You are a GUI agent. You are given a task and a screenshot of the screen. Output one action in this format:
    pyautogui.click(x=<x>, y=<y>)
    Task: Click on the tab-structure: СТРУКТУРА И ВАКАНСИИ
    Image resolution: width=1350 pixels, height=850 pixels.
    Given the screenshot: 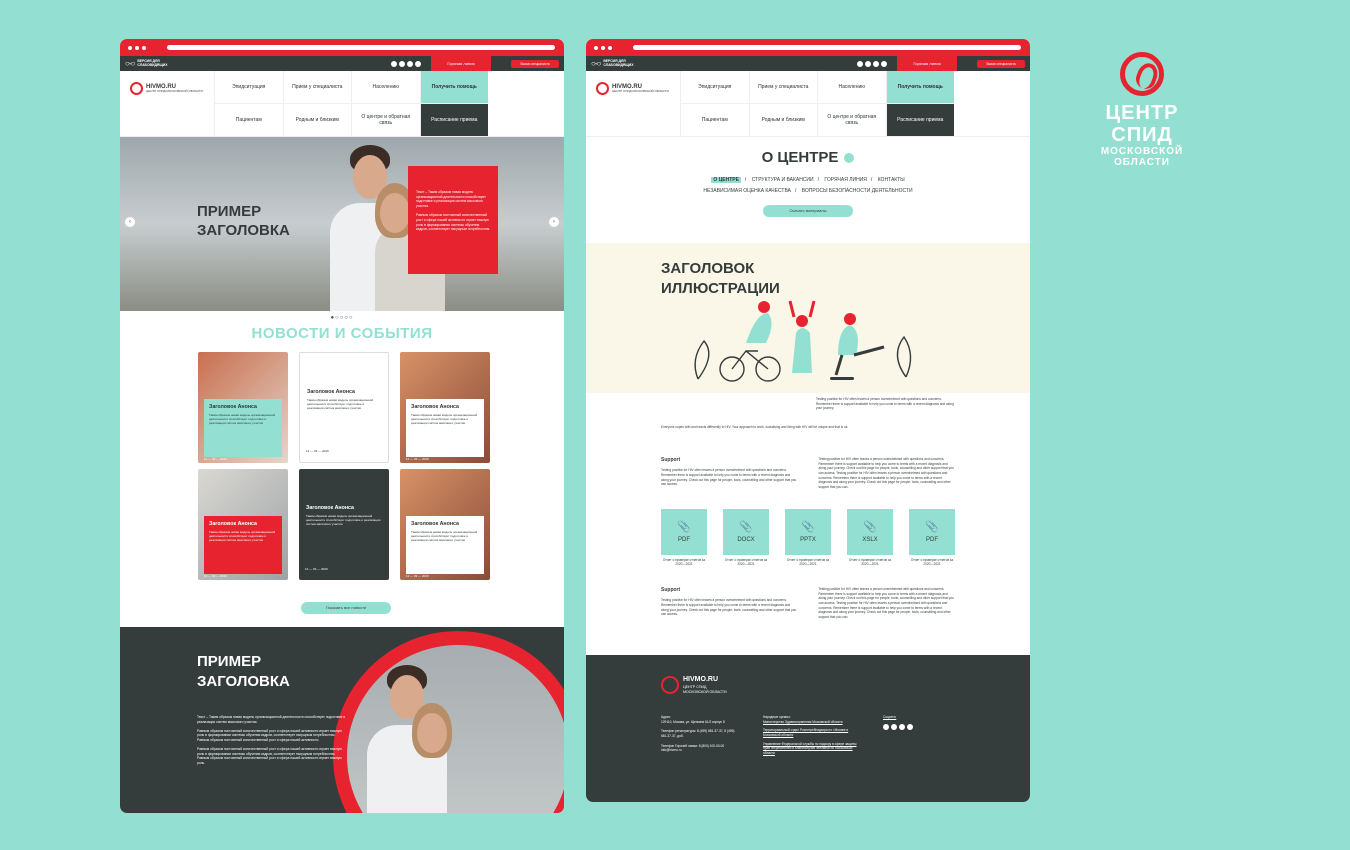 What is the action you would take?
    pyautogui.click(x=783, y=180)
    